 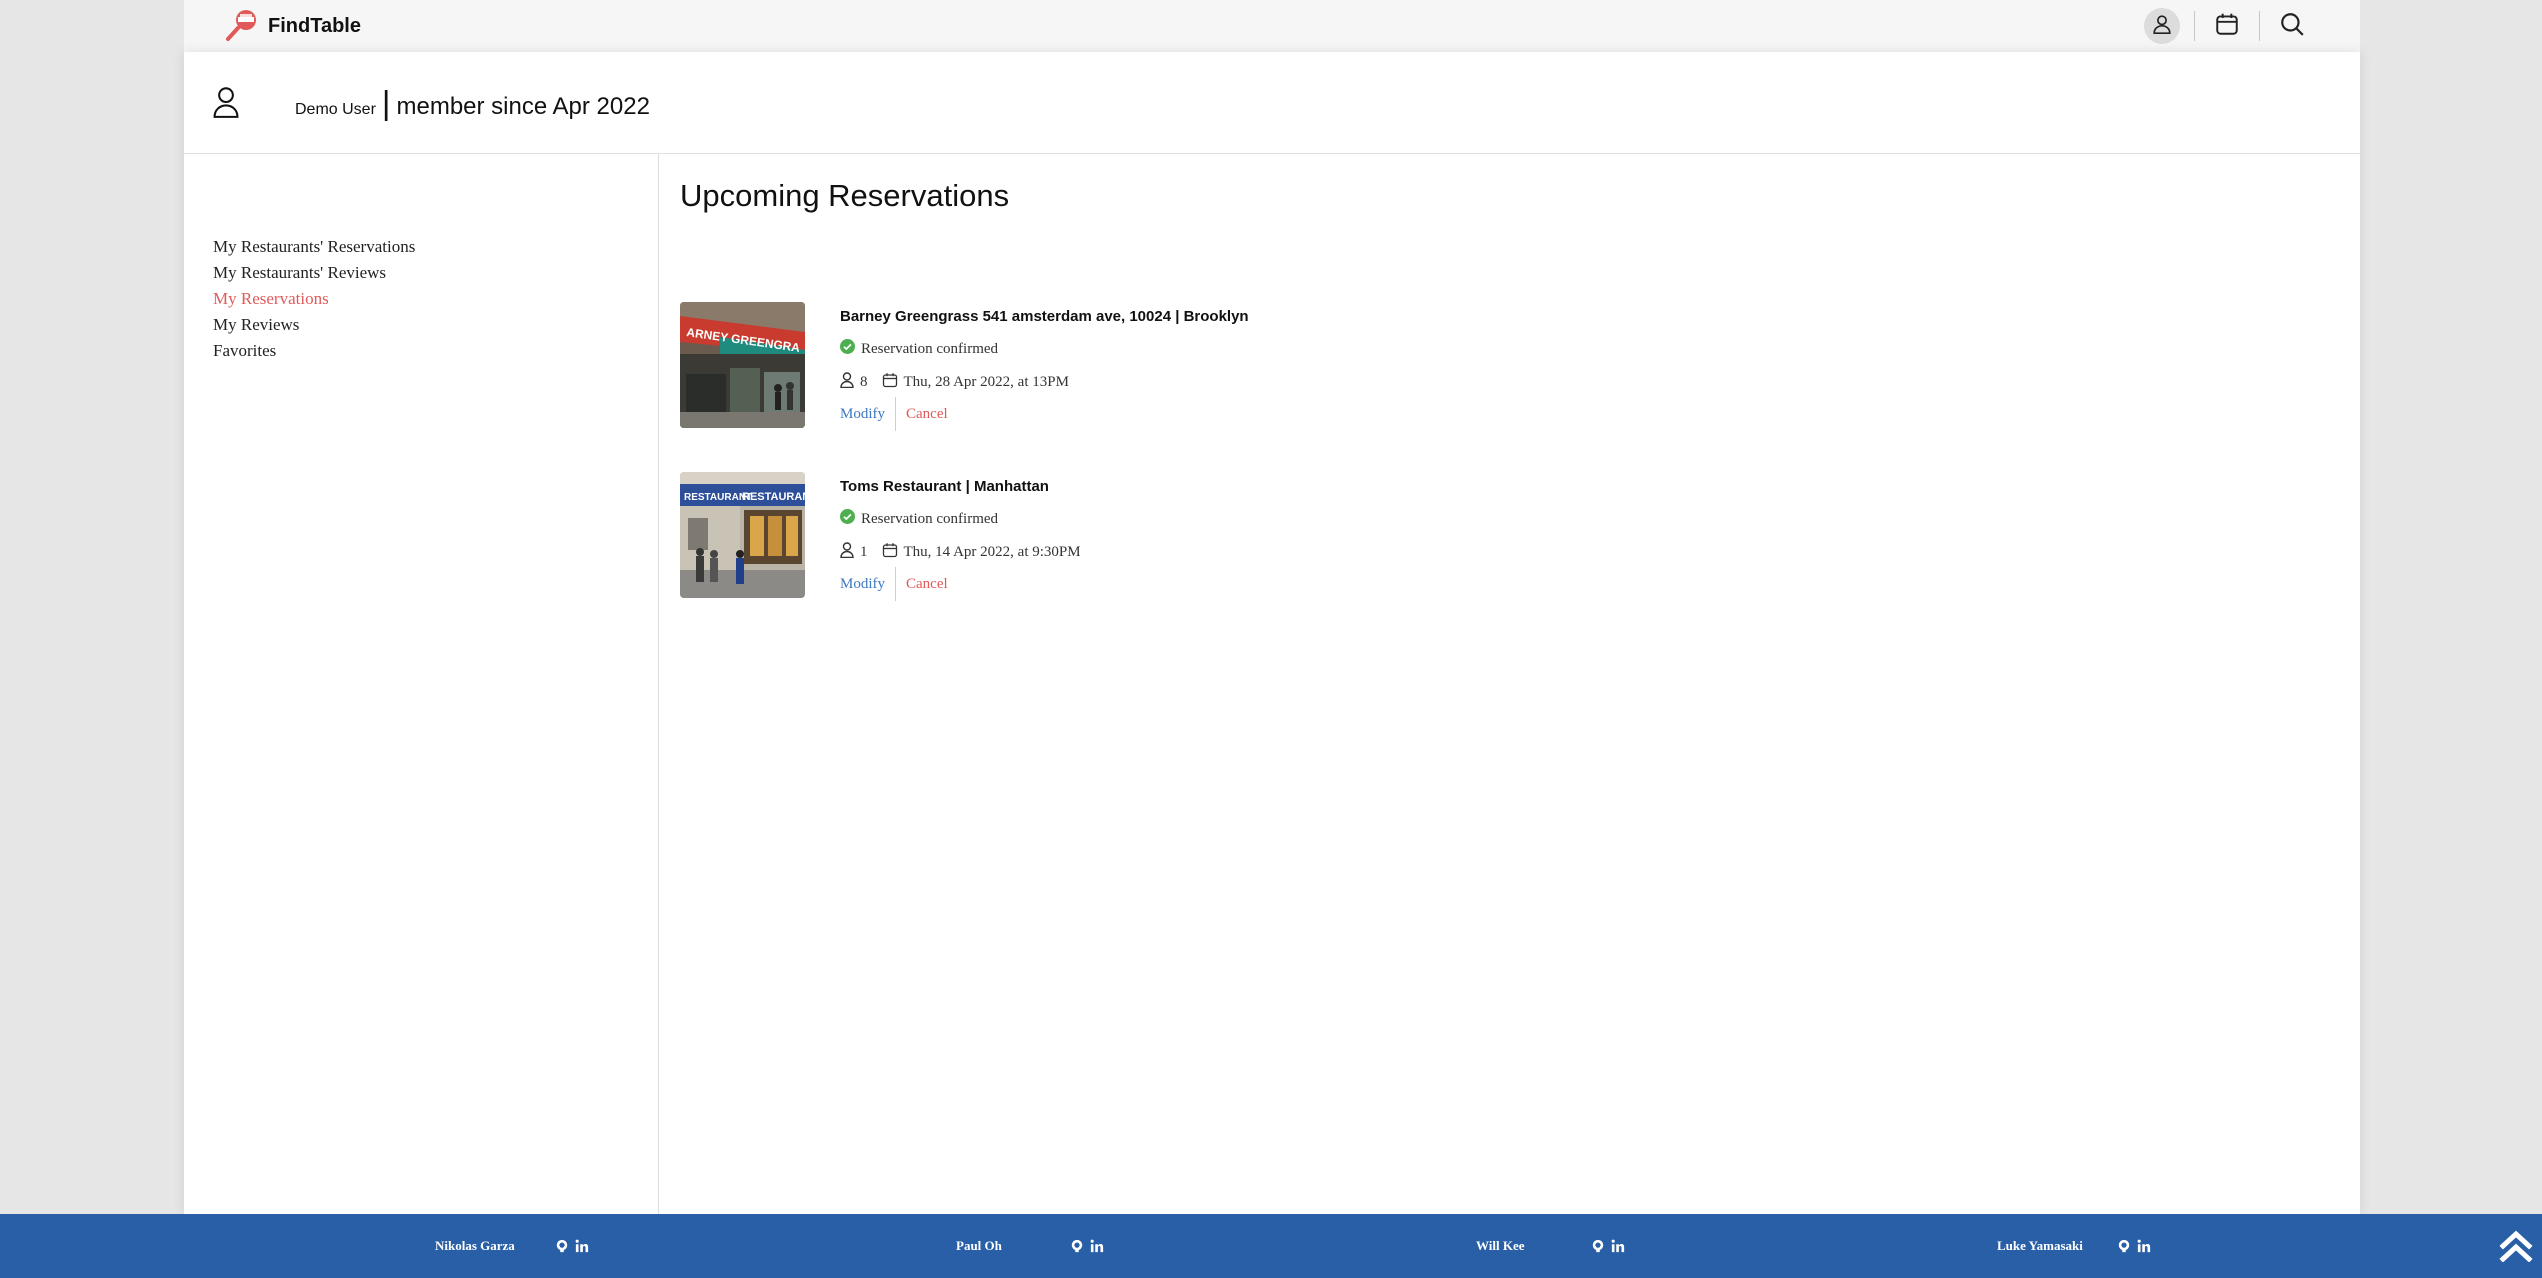 I want to click on nav-search-button, so click(x=2292, y=26).